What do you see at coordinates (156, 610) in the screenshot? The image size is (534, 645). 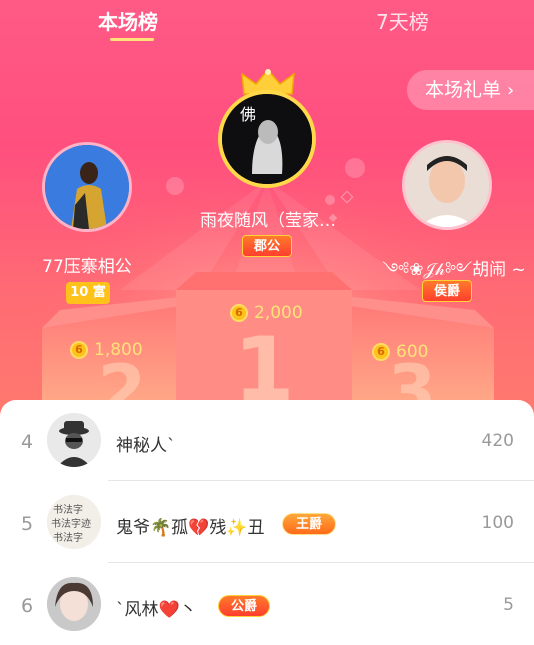 I see `user-name: ˋ风林❤️丶` at bounding box center [156, 610].